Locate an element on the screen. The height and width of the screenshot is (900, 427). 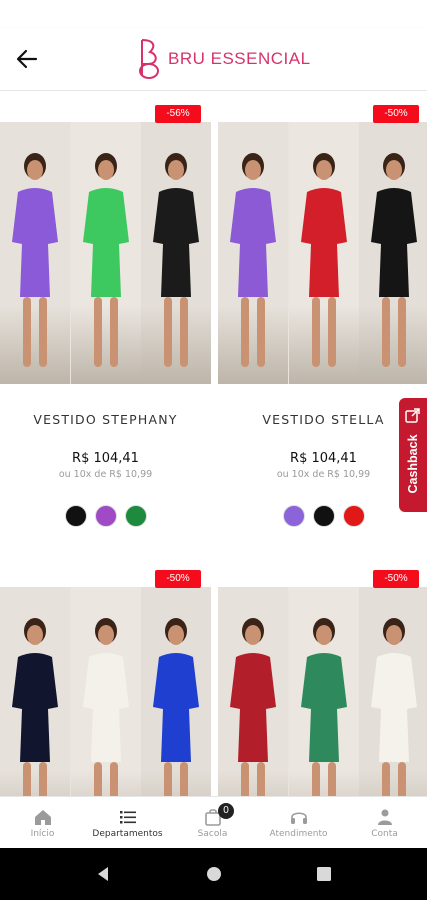
back-arrow-icon is located at coordinates (27, 59).